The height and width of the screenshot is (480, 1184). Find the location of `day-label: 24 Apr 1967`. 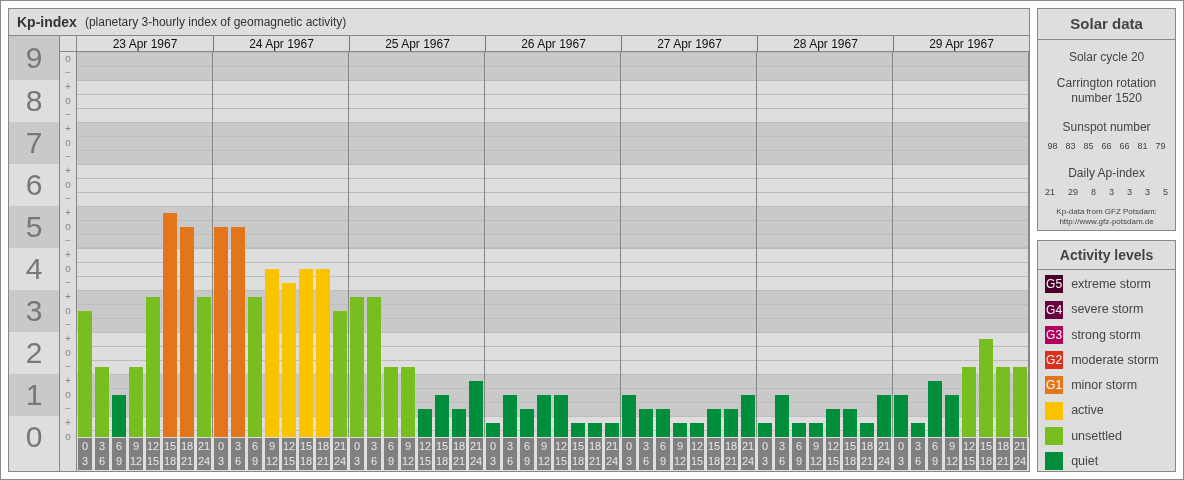

day-label: 24 Apr 1967 is located at coordinates (281, 43).